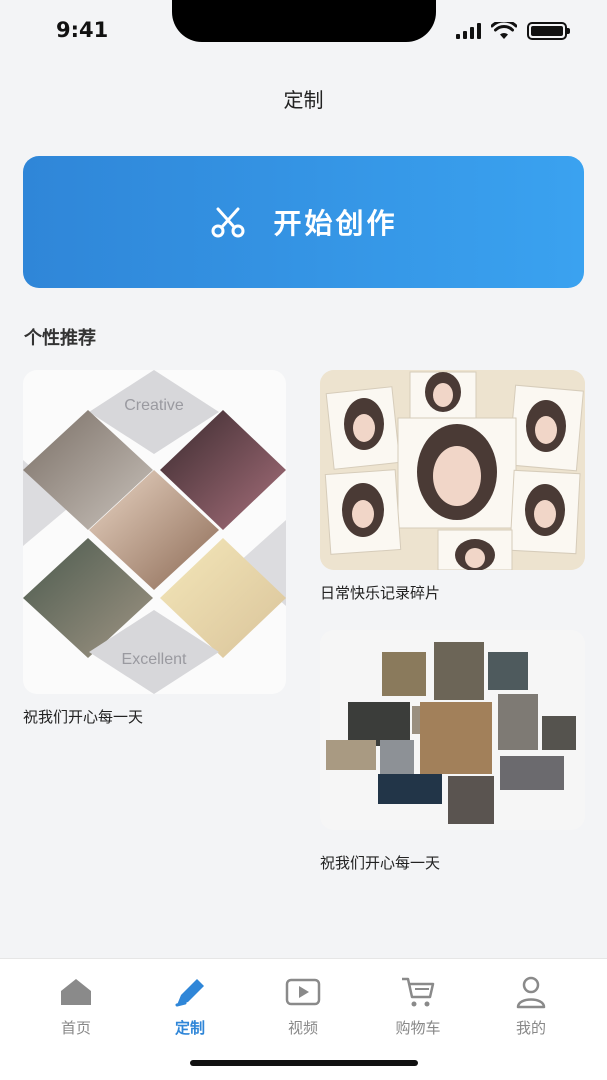 The width and height of the screenshot is (607, 1080). Describe the element at coordinates (451, 733) in the screenshot. I see `photo-wall-collage` at that location.